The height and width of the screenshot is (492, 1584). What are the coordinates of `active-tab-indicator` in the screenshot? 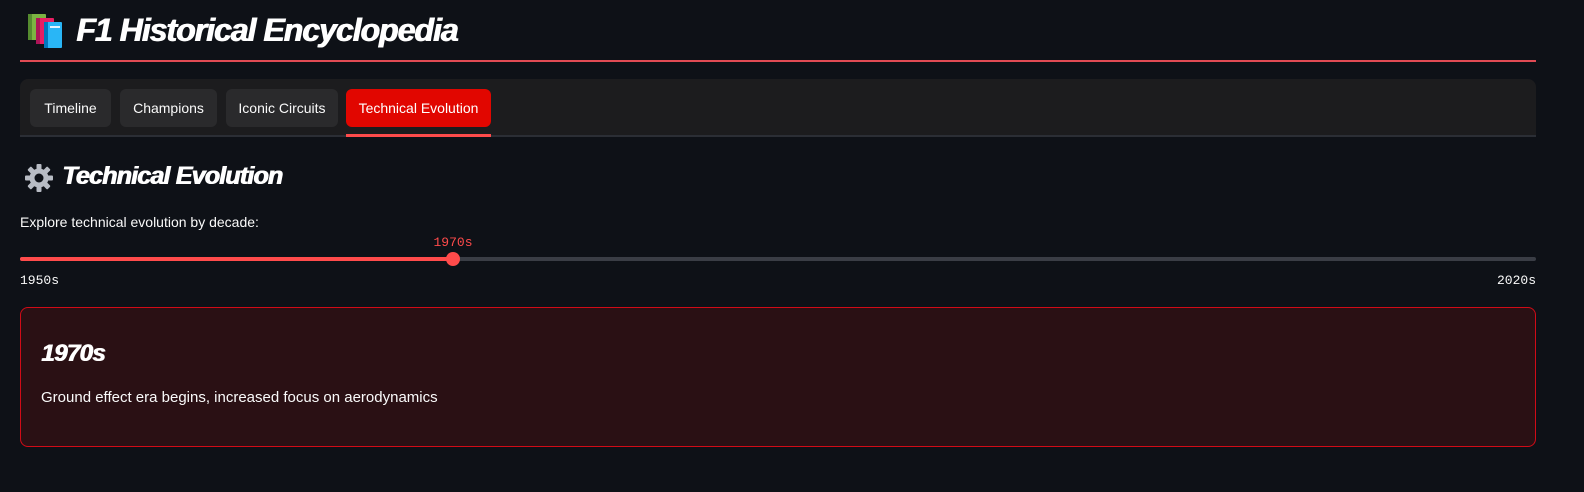 It's located at (418, 135).